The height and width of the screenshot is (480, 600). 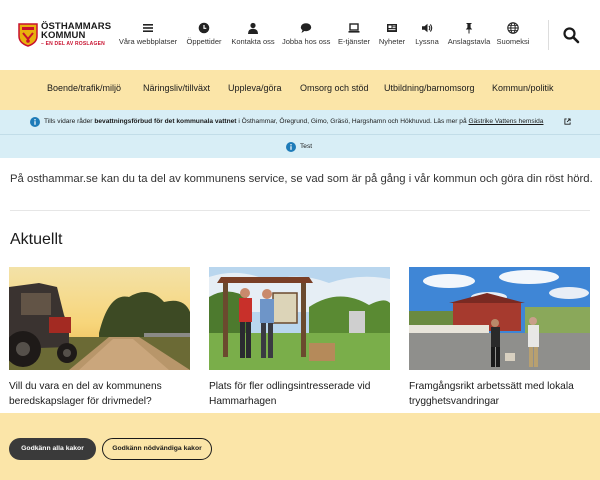 What do you see at coordinates (548, 35) in the screenshot?
I see `header-divider` at bounding box center [548, 35].